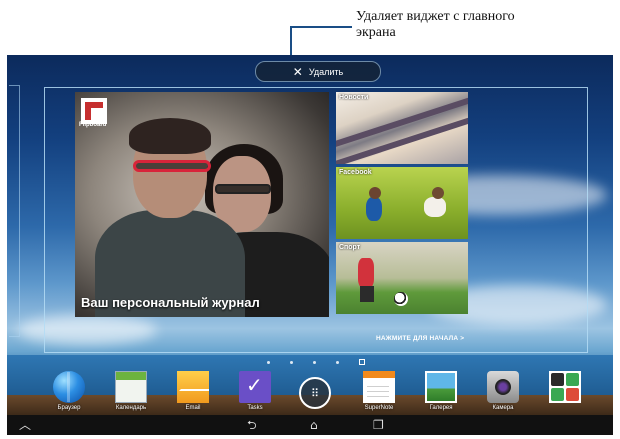 This screenshot has width=620, height=439. What do you see at coordinates (435, 16) in the screenshot?
I see `callout-line-1: Удаляет виджет с главного` at bounding box center [435, 16].